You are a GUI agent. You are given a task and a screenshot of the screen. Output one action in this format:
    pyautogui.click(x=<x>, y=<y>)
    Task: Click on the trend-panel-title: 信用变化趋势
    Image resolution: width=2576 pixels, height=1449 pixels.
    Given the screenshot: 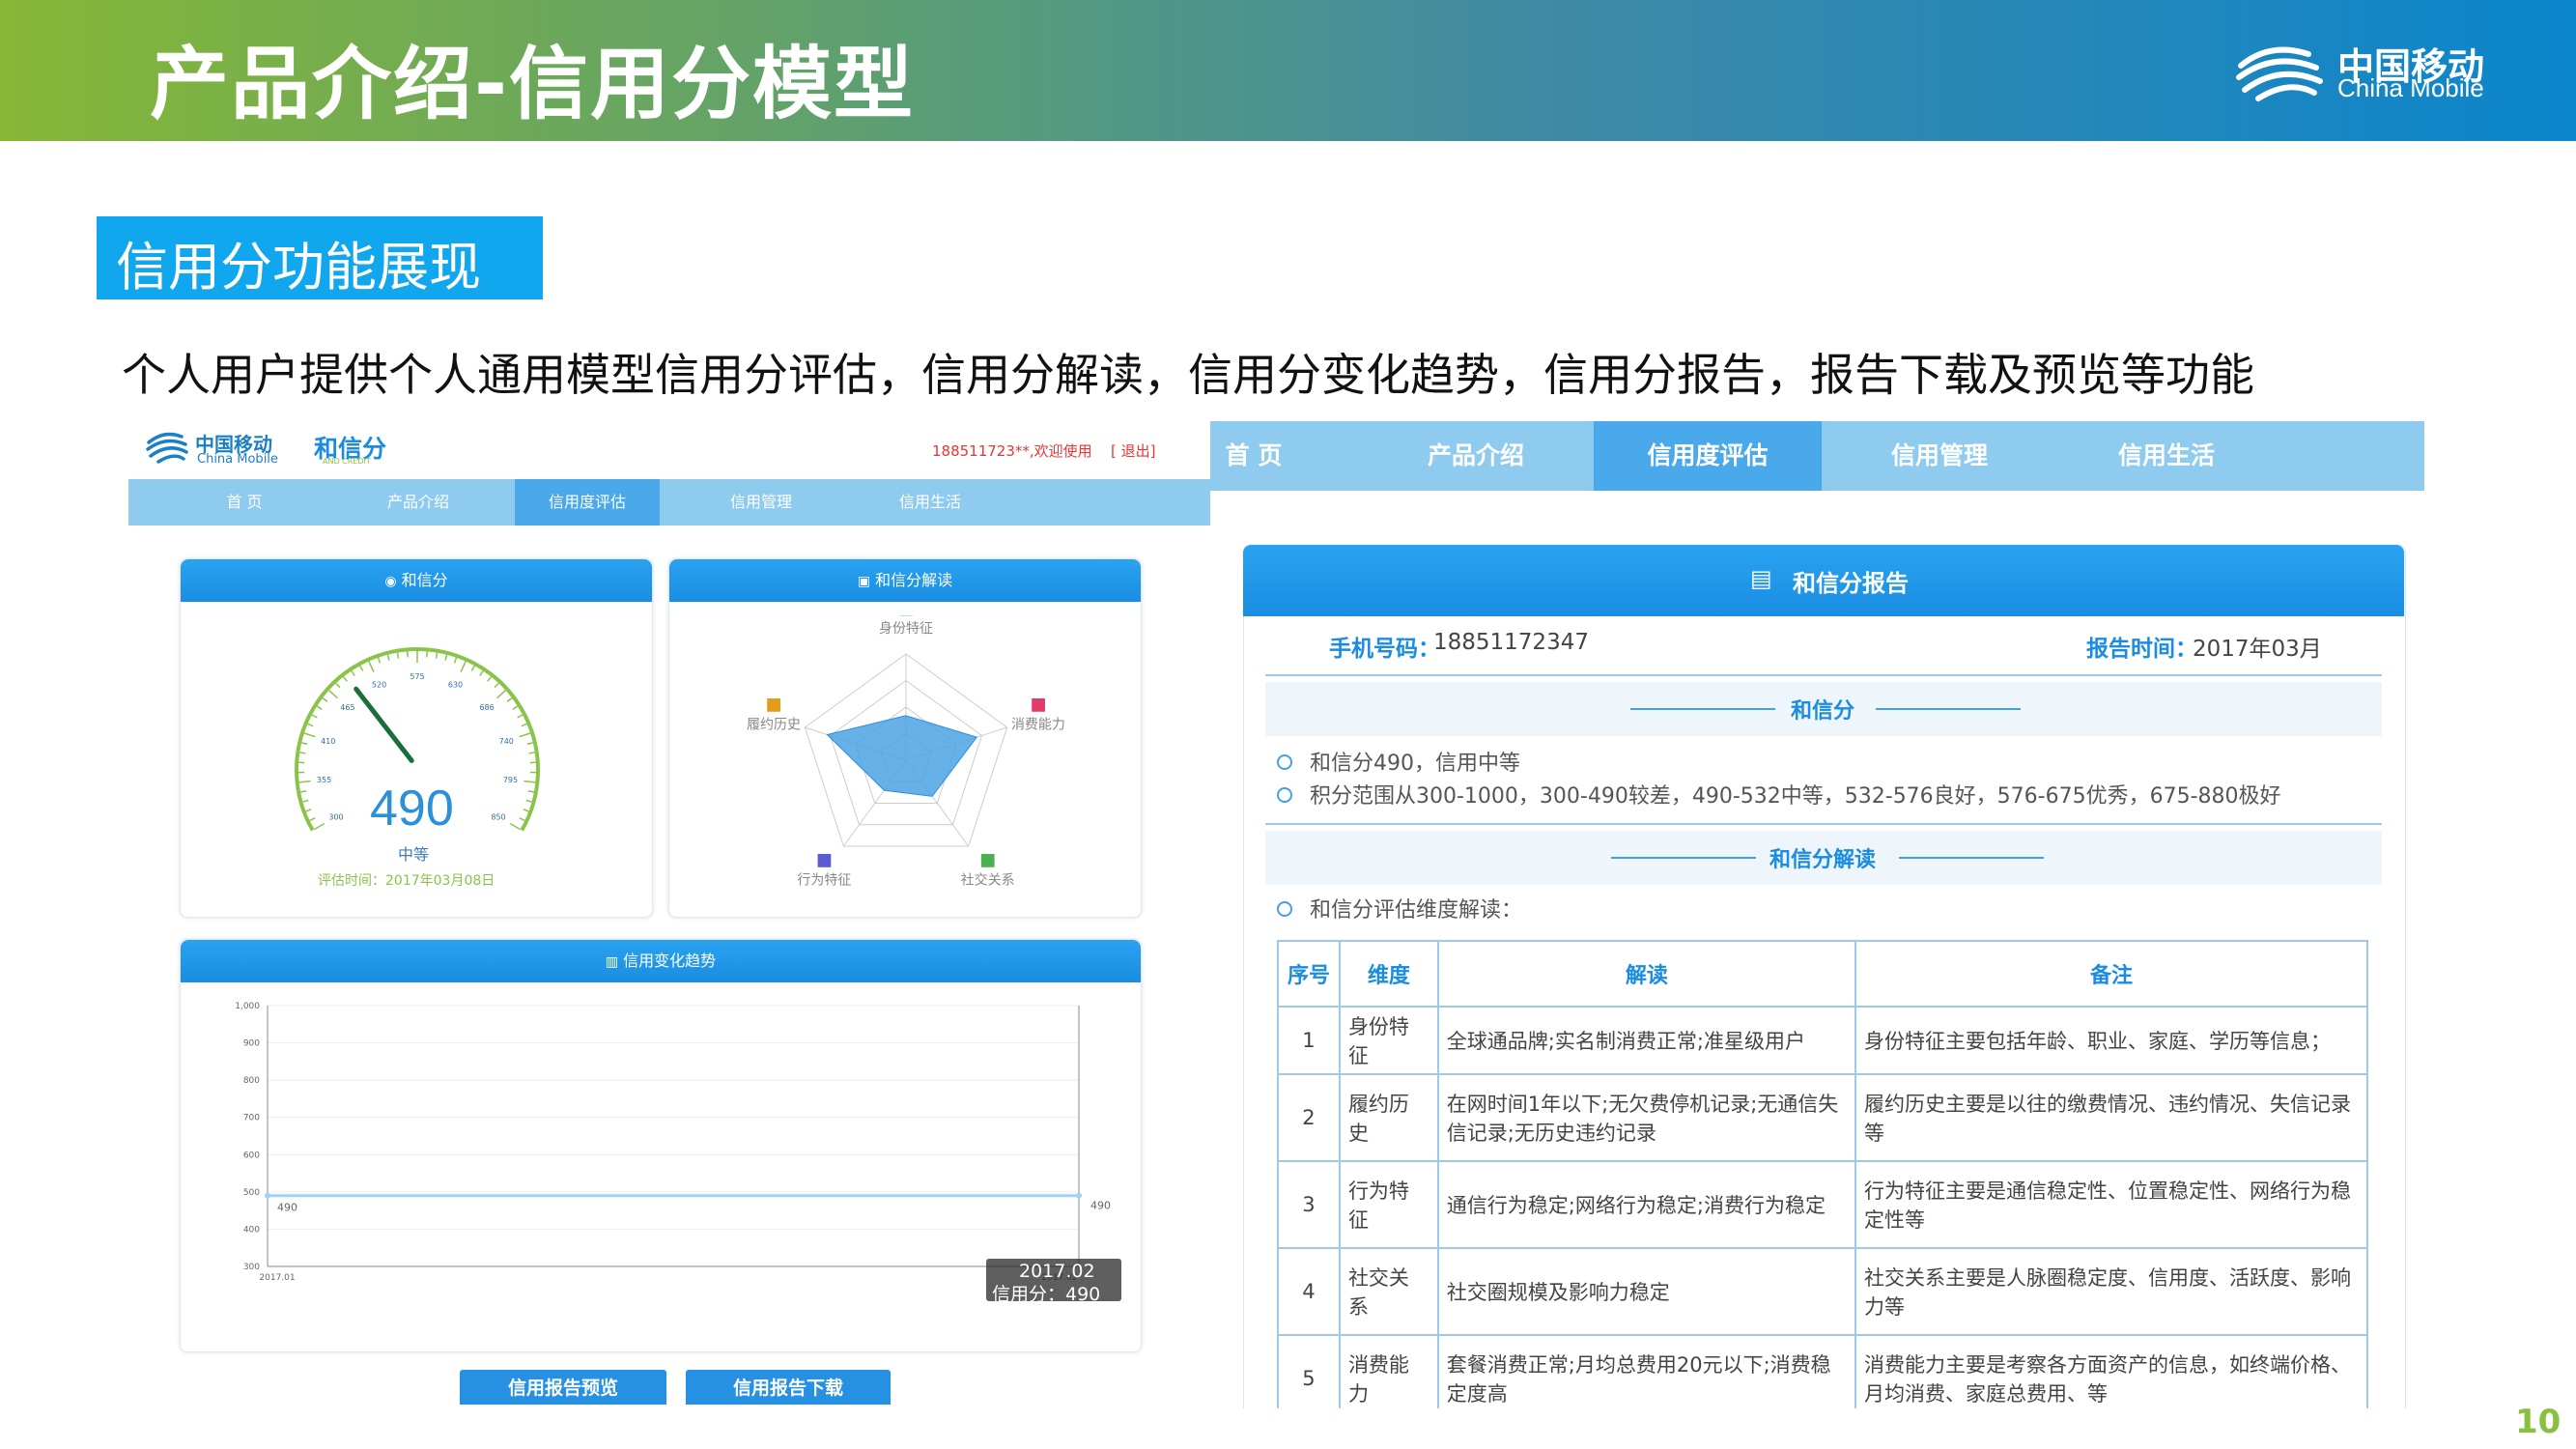 What is the action you would take?
    pyautogui.click(x=670, y=961)
    